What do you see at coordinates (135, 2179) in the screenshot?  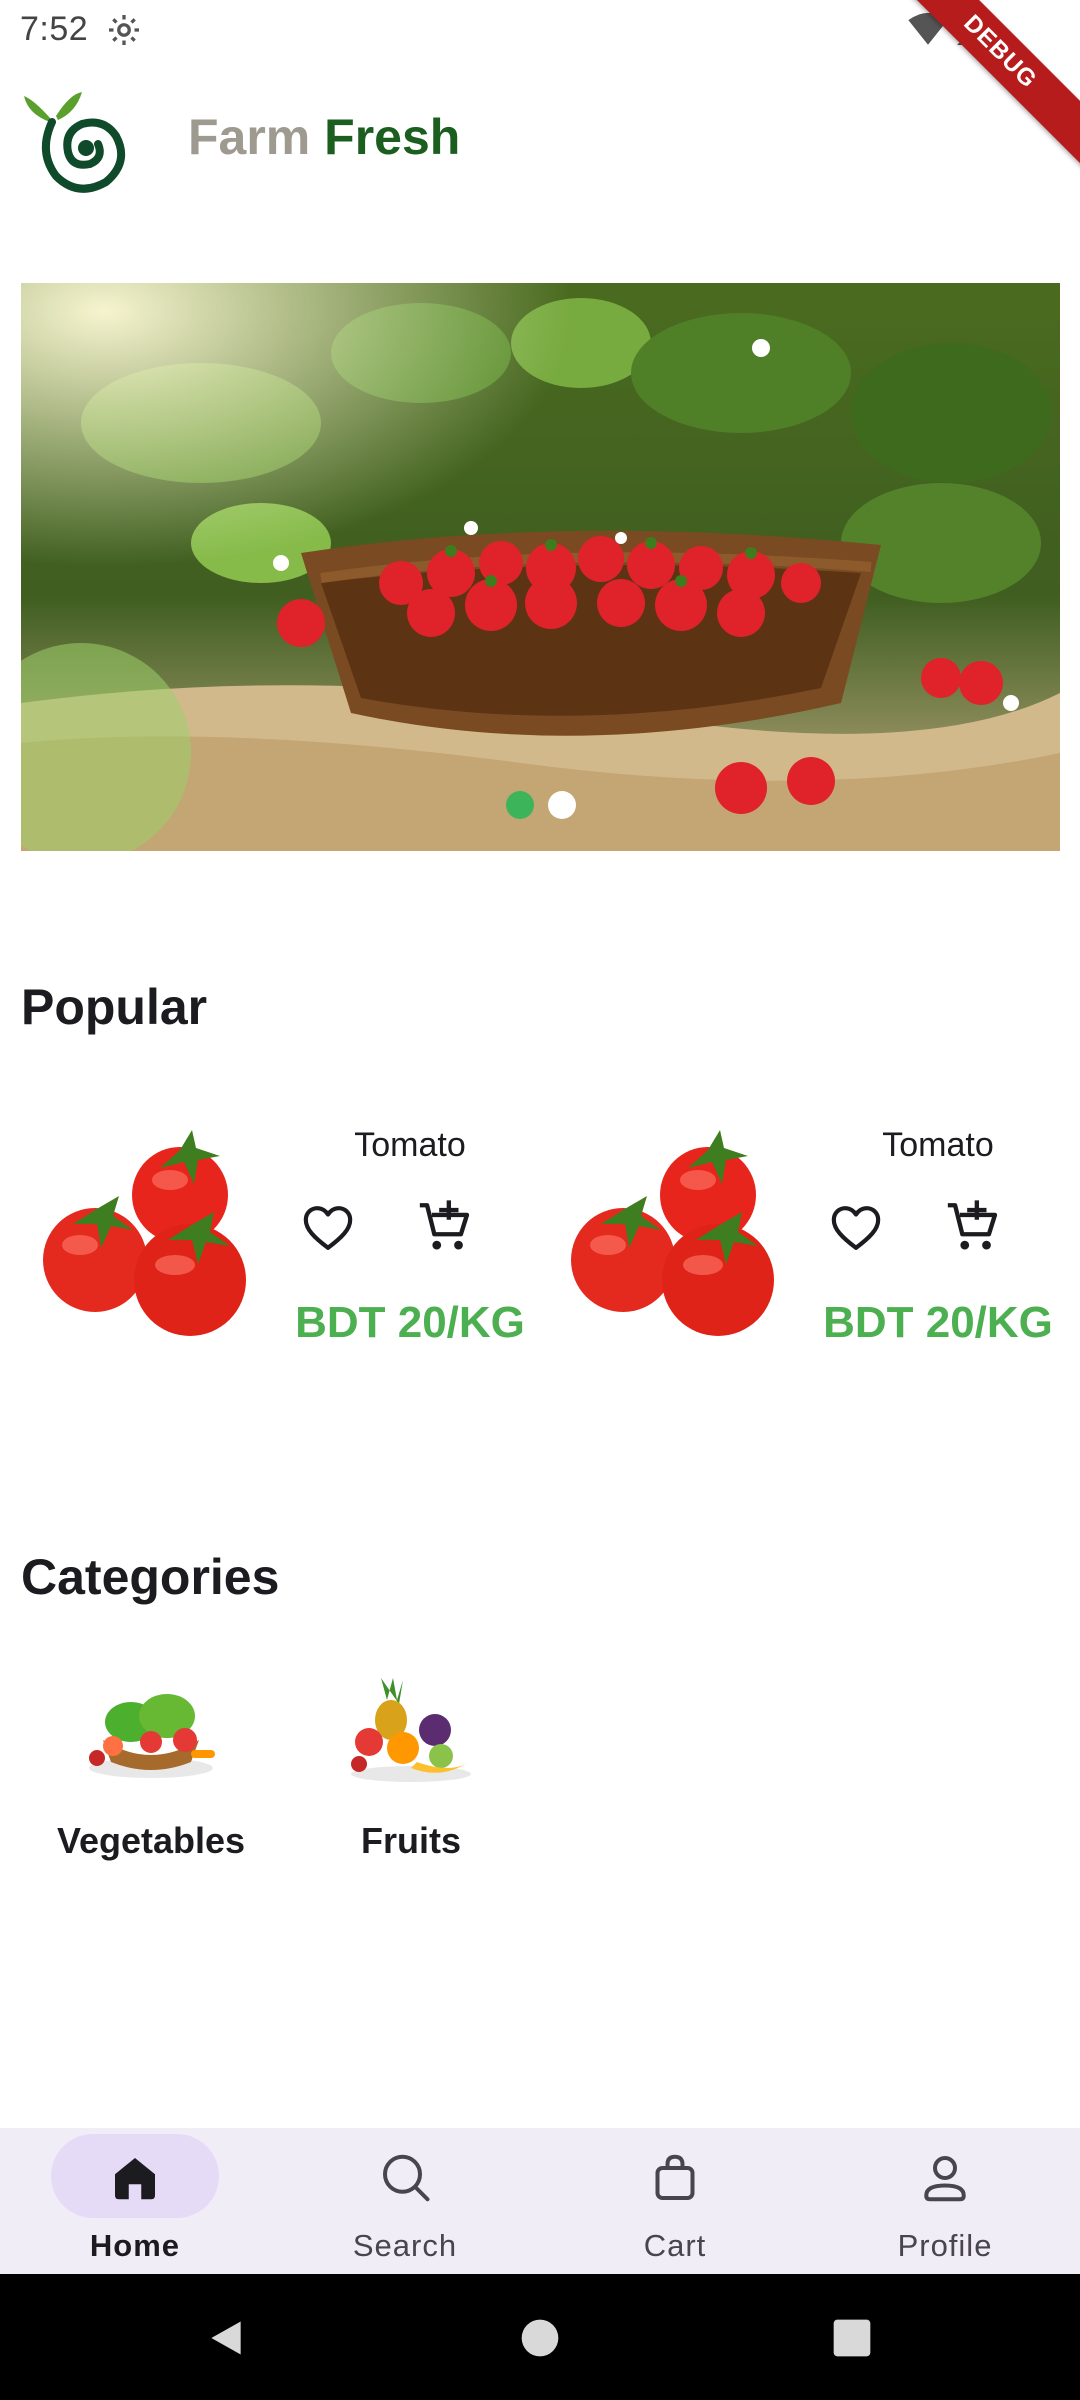 I see `home-icon` at bounding box center [135, 2179].